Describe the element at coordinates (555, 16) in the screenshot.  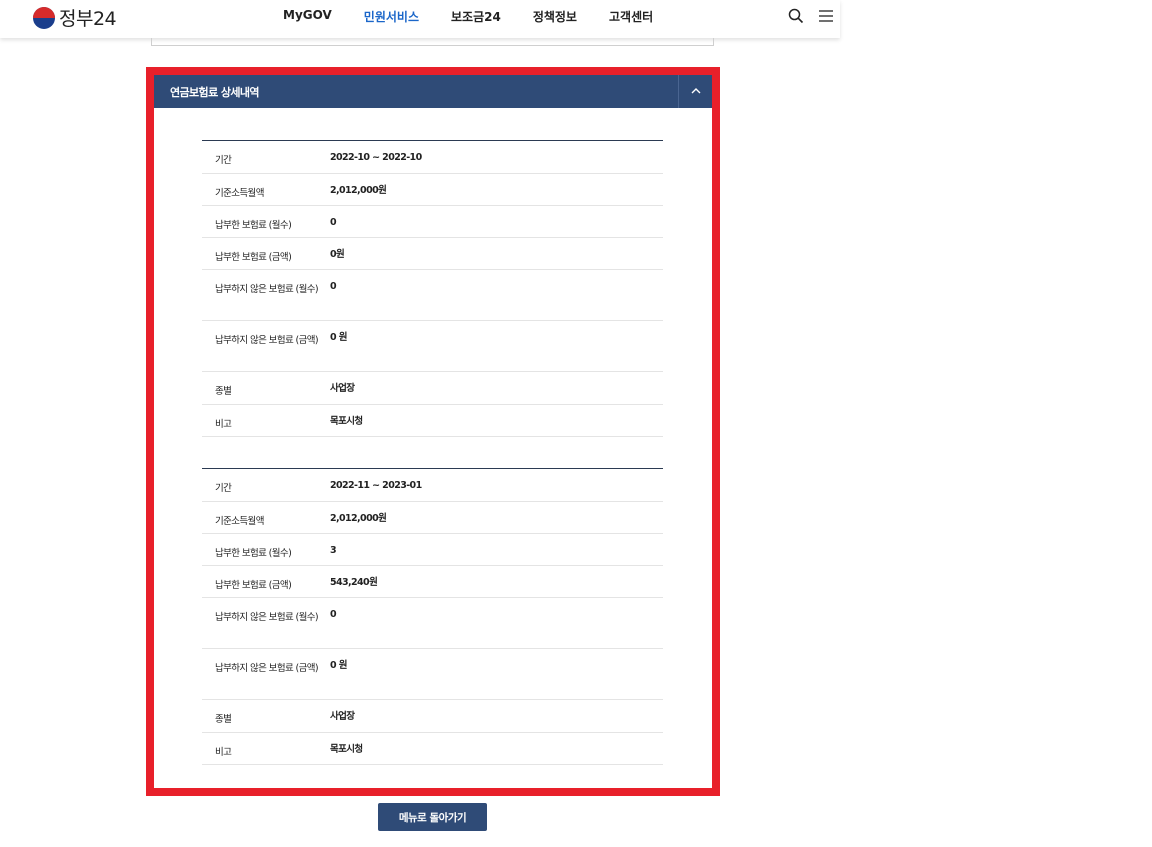
I see `nav-policy-info: 정책정보` at that location.